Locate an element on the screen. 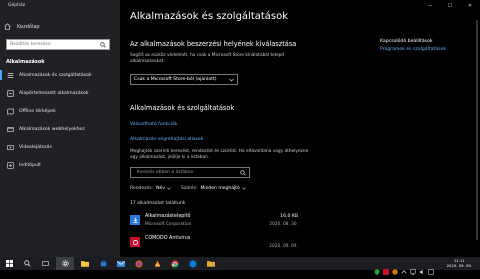 This screenshot has width=480, height=279. web-icon is located at coordinates (10, 129).